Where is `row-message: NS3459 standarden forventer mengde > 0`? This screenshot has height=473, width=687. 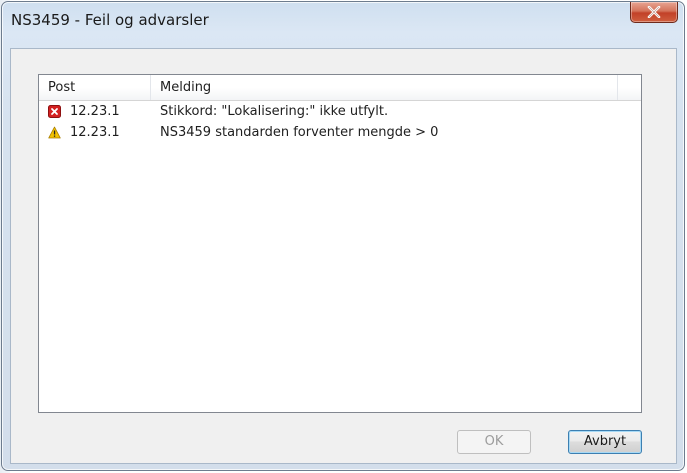
row-message: NS3459 standarden forventer mengde > 0 is located at coordinates (299, 132).